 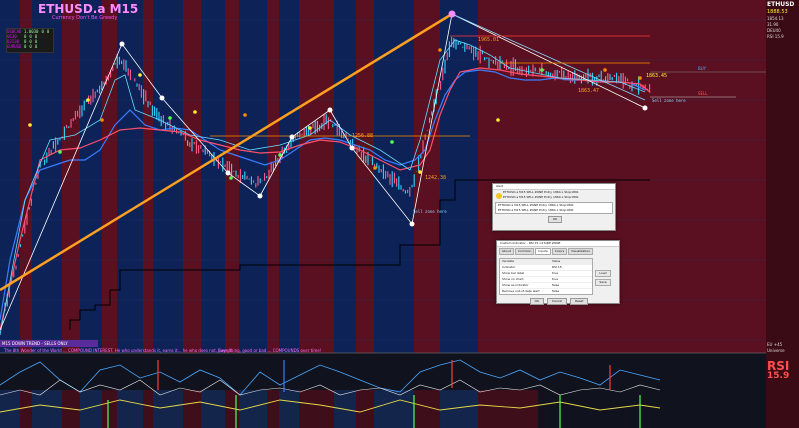 I want to click on save-button: Save, so click(x=603, y=282).